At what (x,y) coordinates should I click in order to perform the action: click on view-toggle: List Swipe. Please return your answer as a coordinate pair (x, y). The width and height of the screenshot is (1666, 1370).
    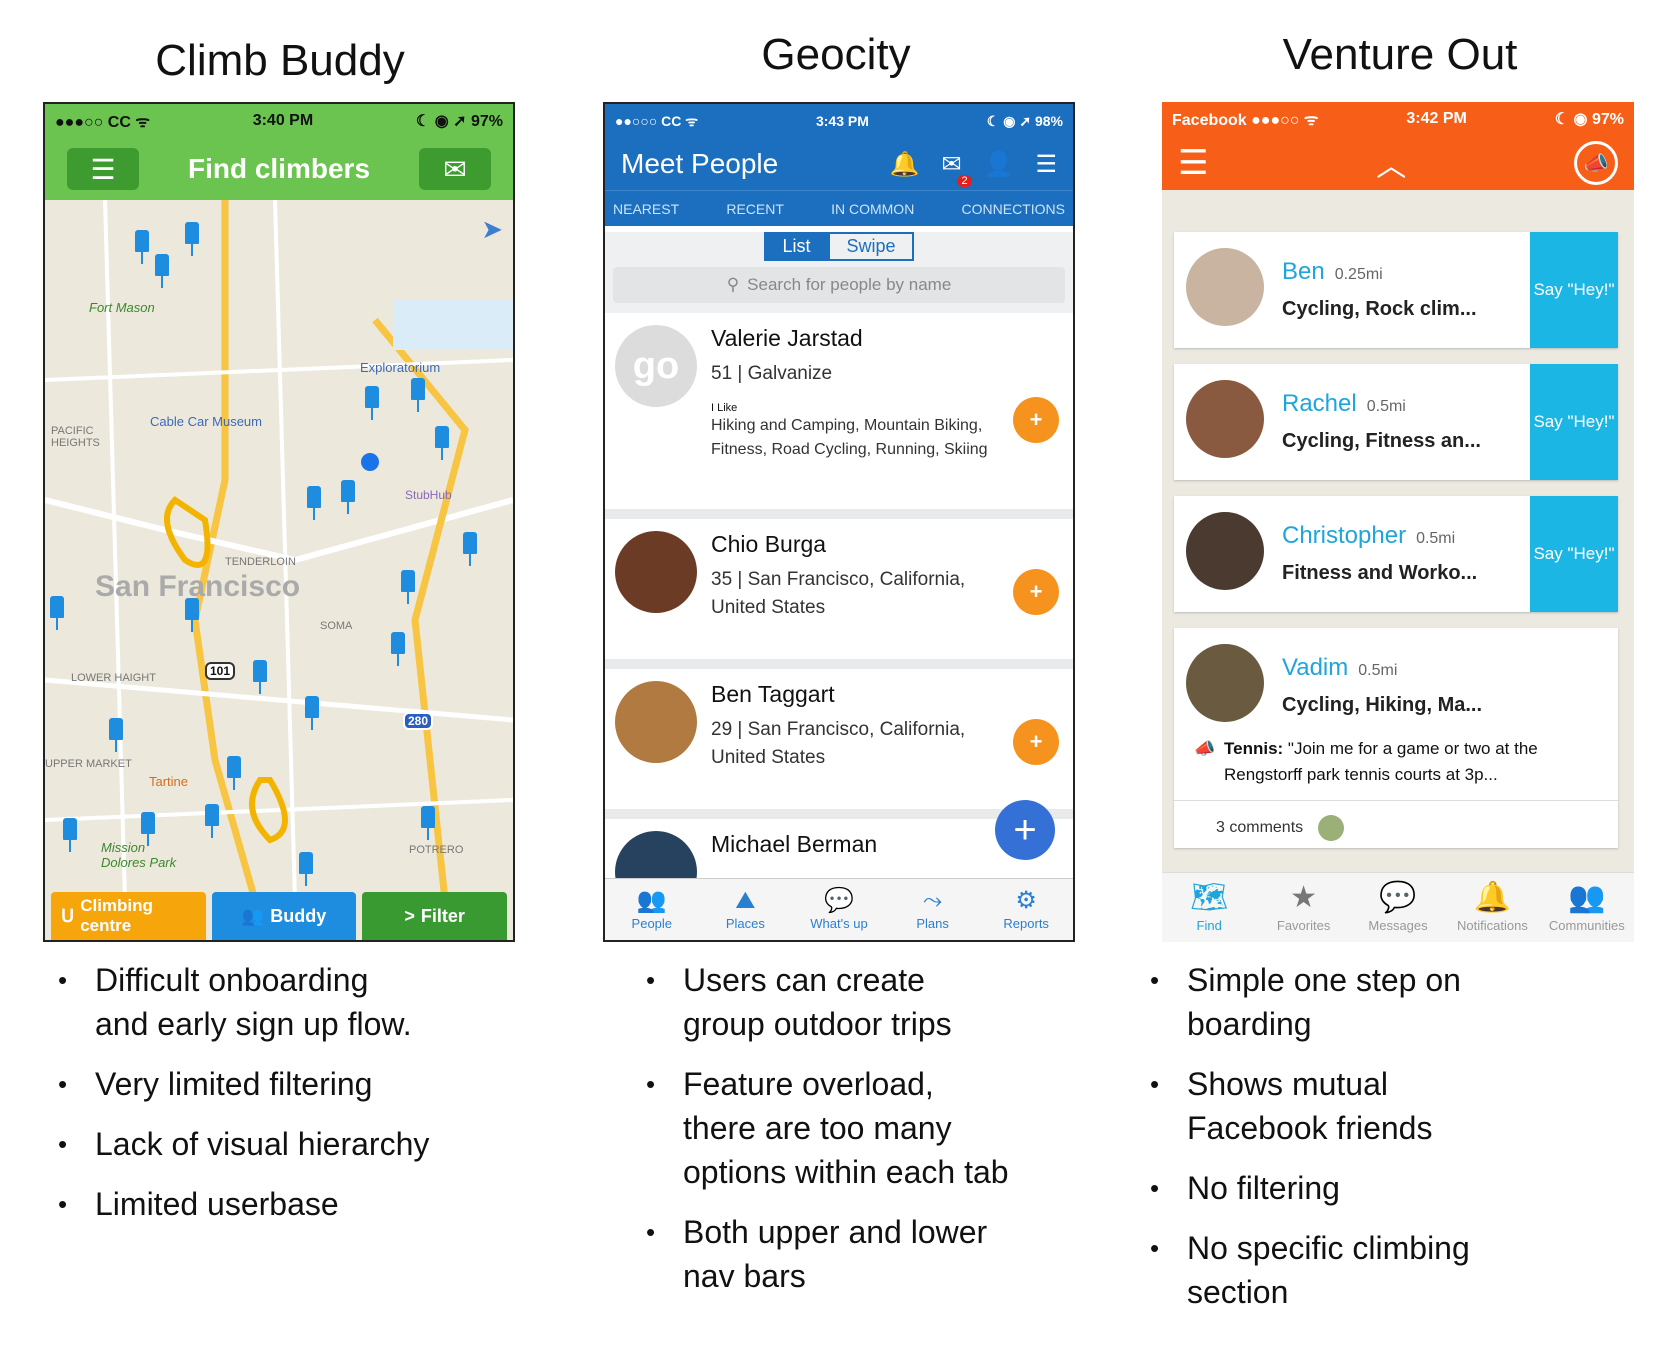
    Looking at the image, I should click on (839, 246).